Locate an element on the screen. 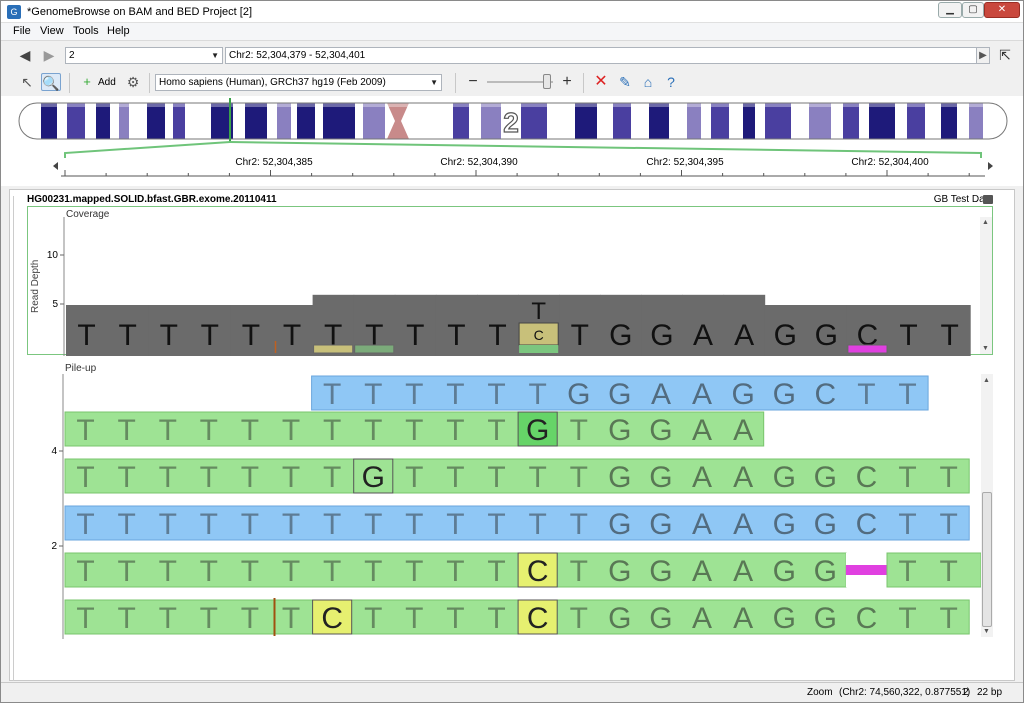 This screenshot has width=1024, height=703. help-icon: ? is located at coordinates (671, 82).